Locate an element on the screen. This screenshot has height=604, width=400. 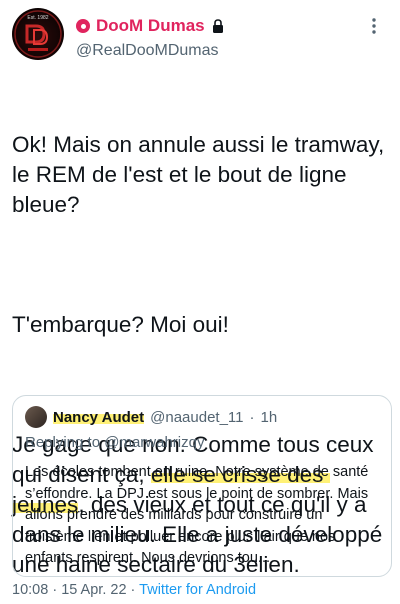
tweet-date: 15 Apr. 22 is located at coordinates (94, 590).